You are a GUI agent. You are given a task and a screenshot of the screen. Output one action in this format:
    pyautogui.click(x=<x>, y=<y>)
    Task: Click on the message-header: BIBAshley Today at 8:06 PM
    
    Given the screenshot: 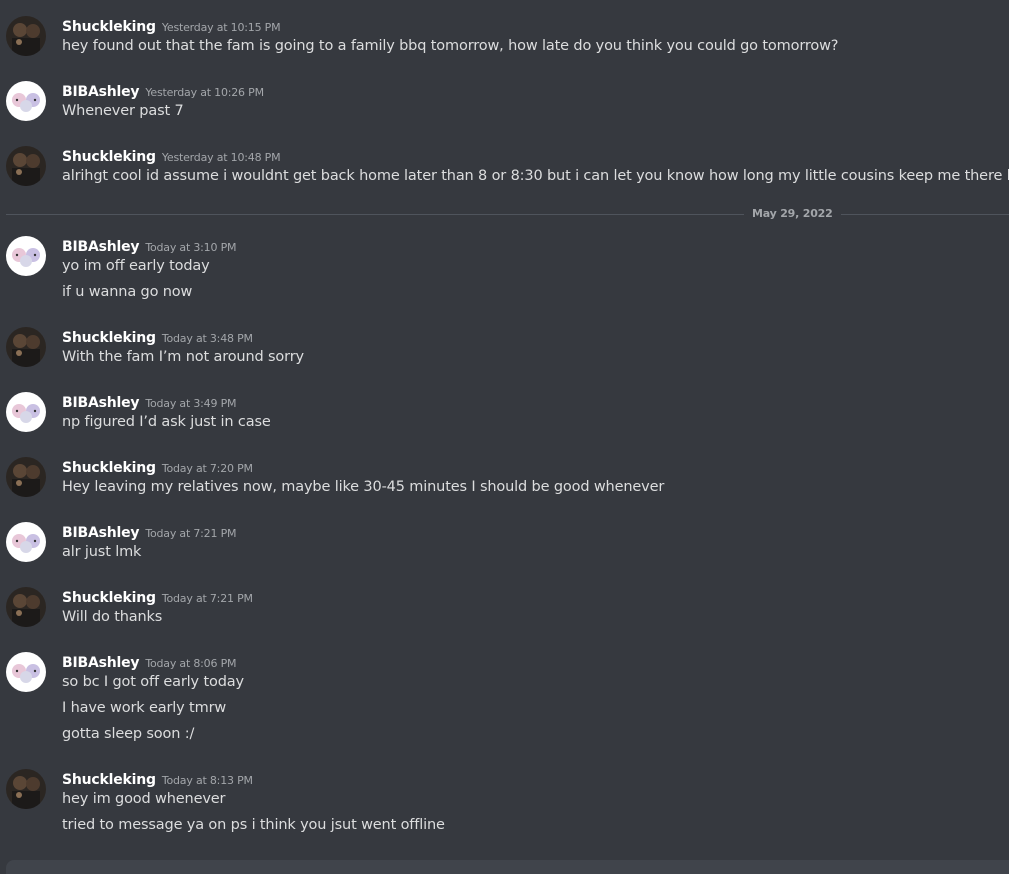 What is the action you would take?
    pyautogui.click(x=149, y=662)
    